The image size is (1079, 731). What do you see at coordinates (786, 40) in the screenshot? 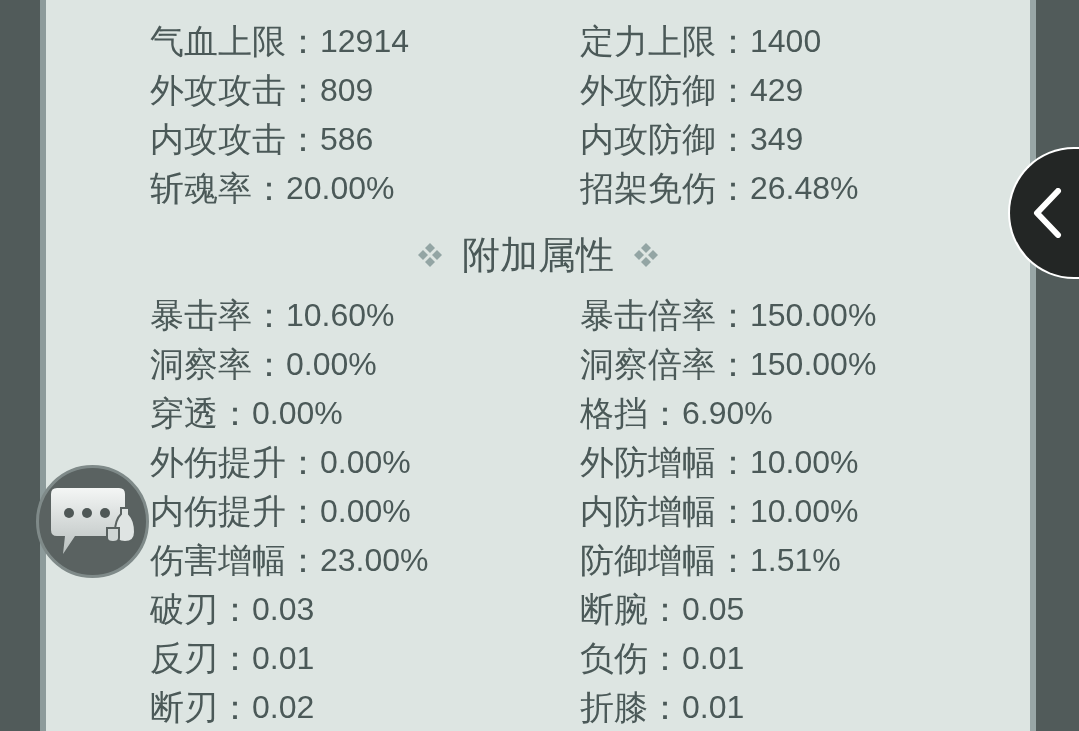
I see `stat-value: 1400` at bounding box center [786, 40].